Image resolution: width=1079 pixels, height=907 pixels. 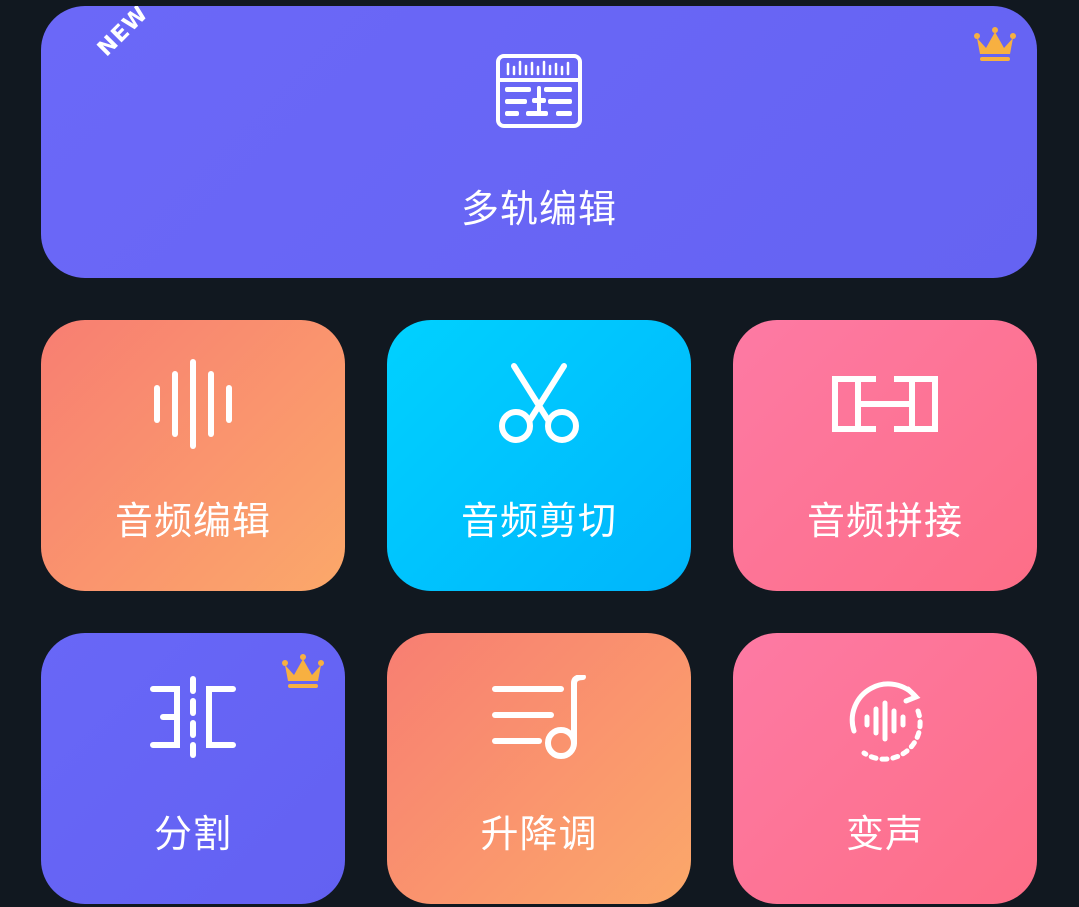 I want to click on pitch-tile: 升降调, so click(x=539, y=768).